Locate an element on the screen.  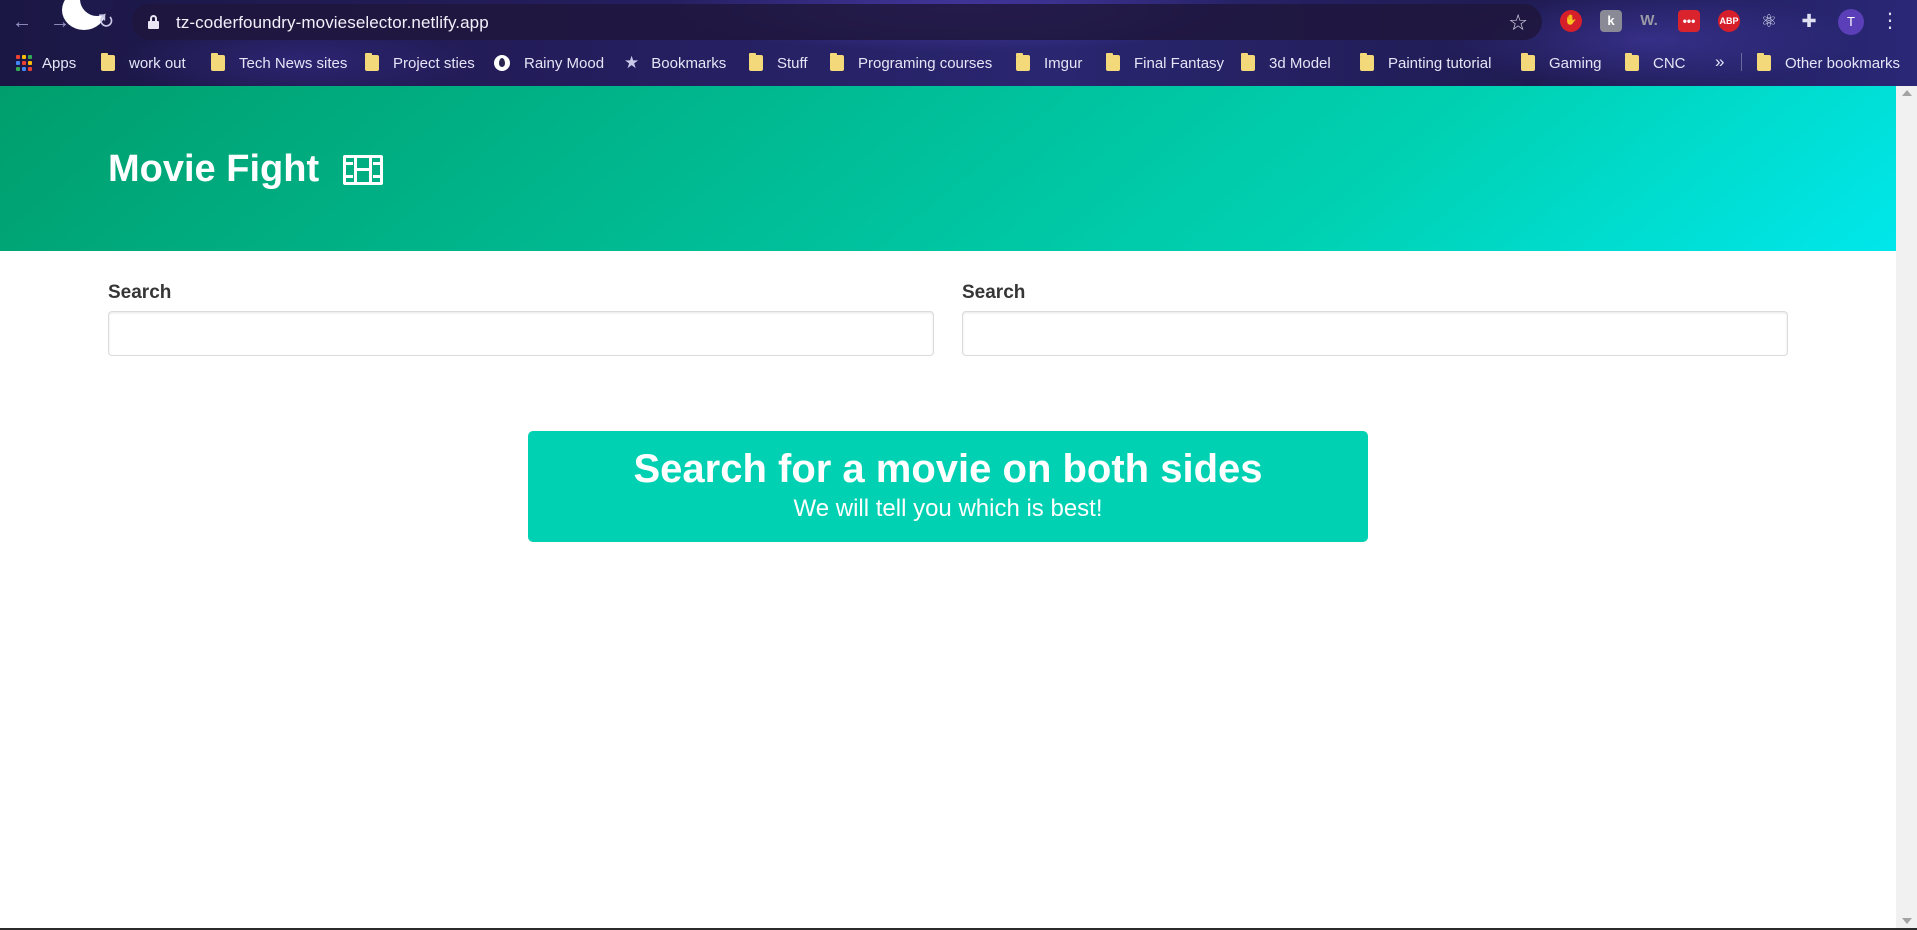
bookmark-rainy-mood: Rainy Mood is located at coordinates (549, 63).